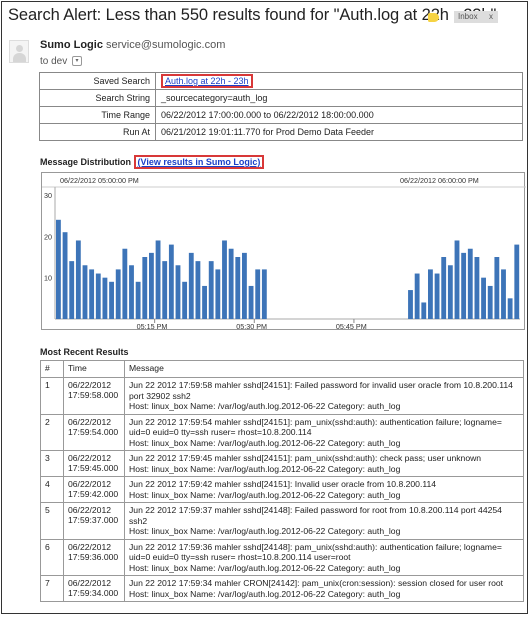  I want to click on recipient-line: to dev ▾, so click(61, 61).